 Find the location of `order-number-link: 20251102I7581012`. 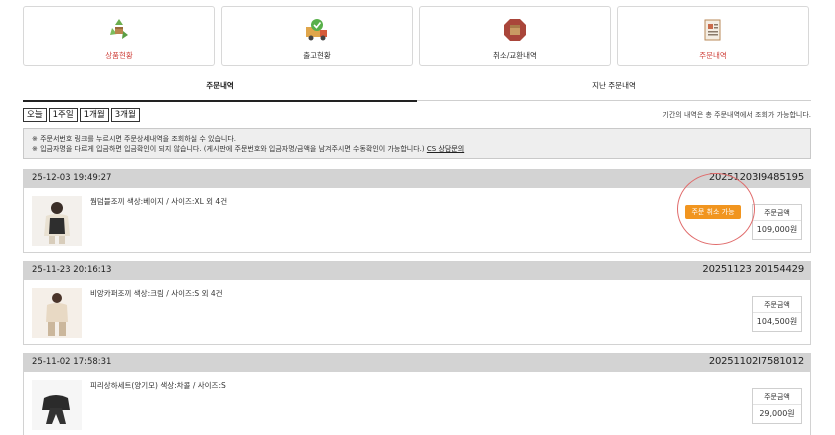

order-number-link: 20251102I7581012 is located at coordinates (756, 361).